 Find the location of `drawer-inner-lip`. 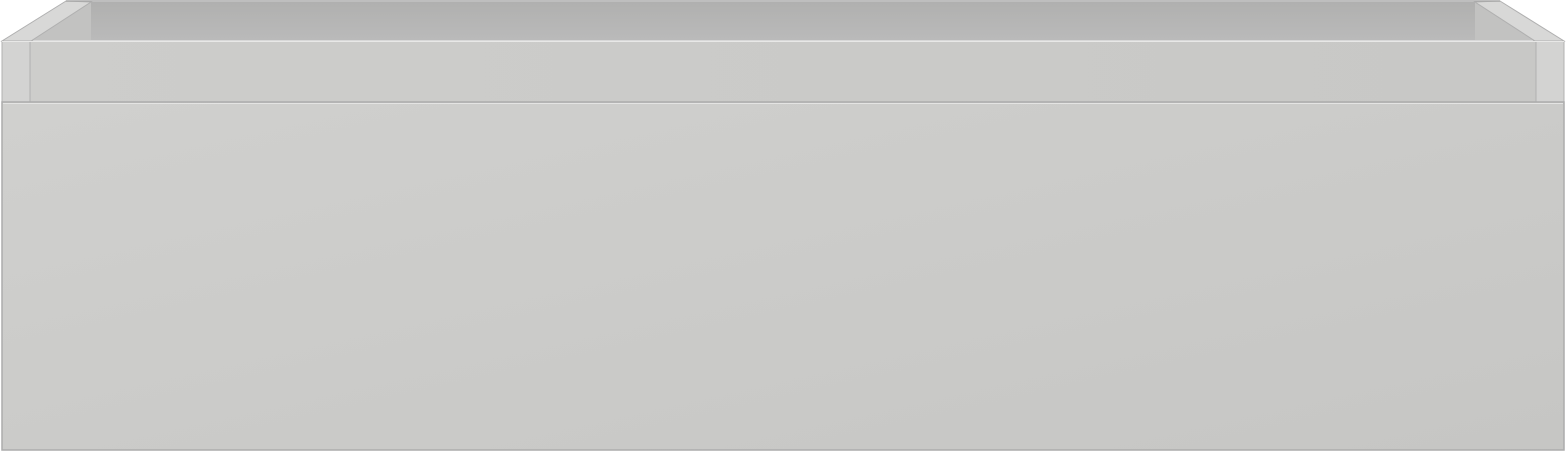

drawer-inner-lip is located at coordinates (783, 71).